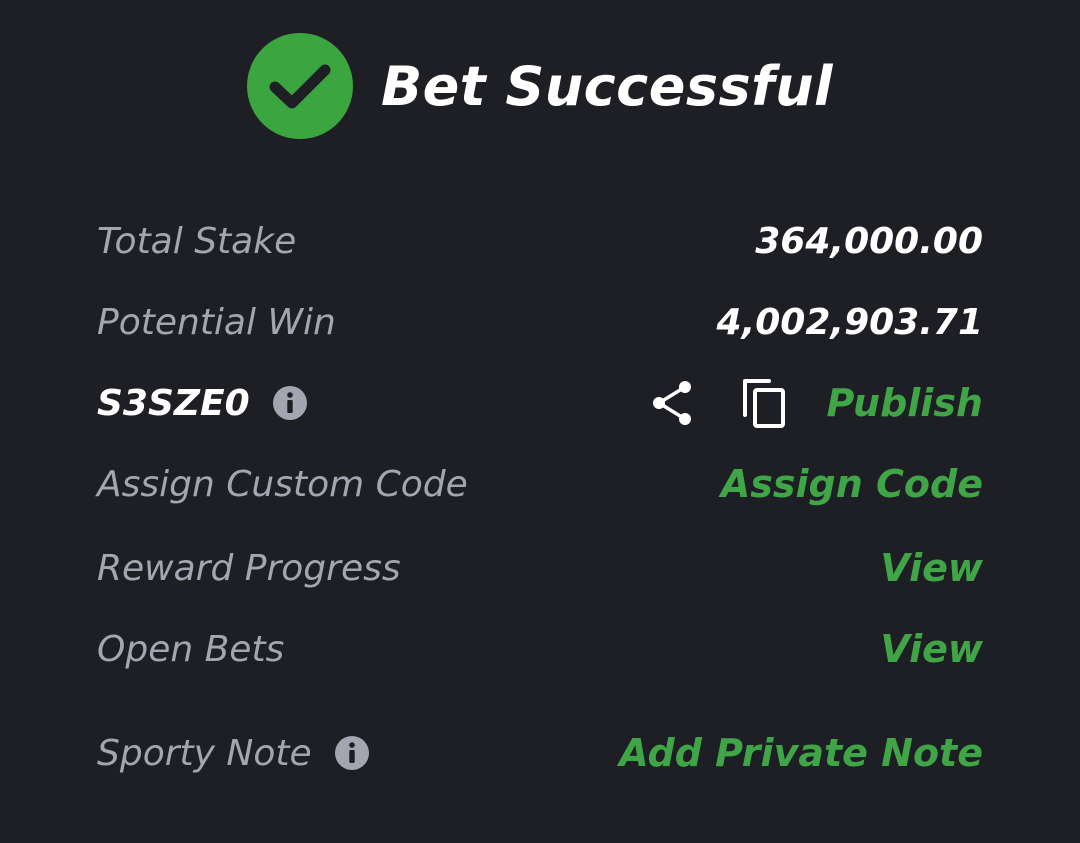 The width and height of the screenshot is (1080, 843). I want to click on open-bets-row: Open Bets View, so click(540, 649).